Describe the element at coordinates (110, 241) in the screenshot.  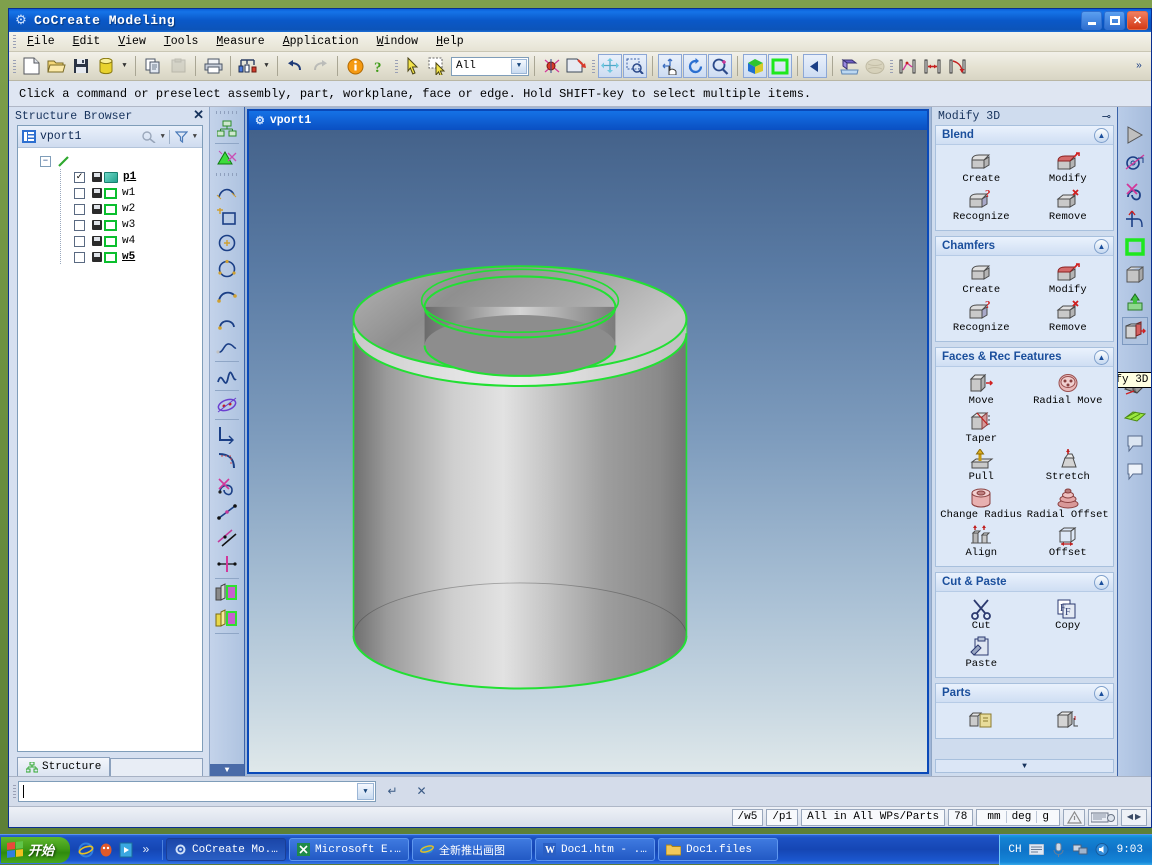
I see `tree-item-w4: w4` at that location.